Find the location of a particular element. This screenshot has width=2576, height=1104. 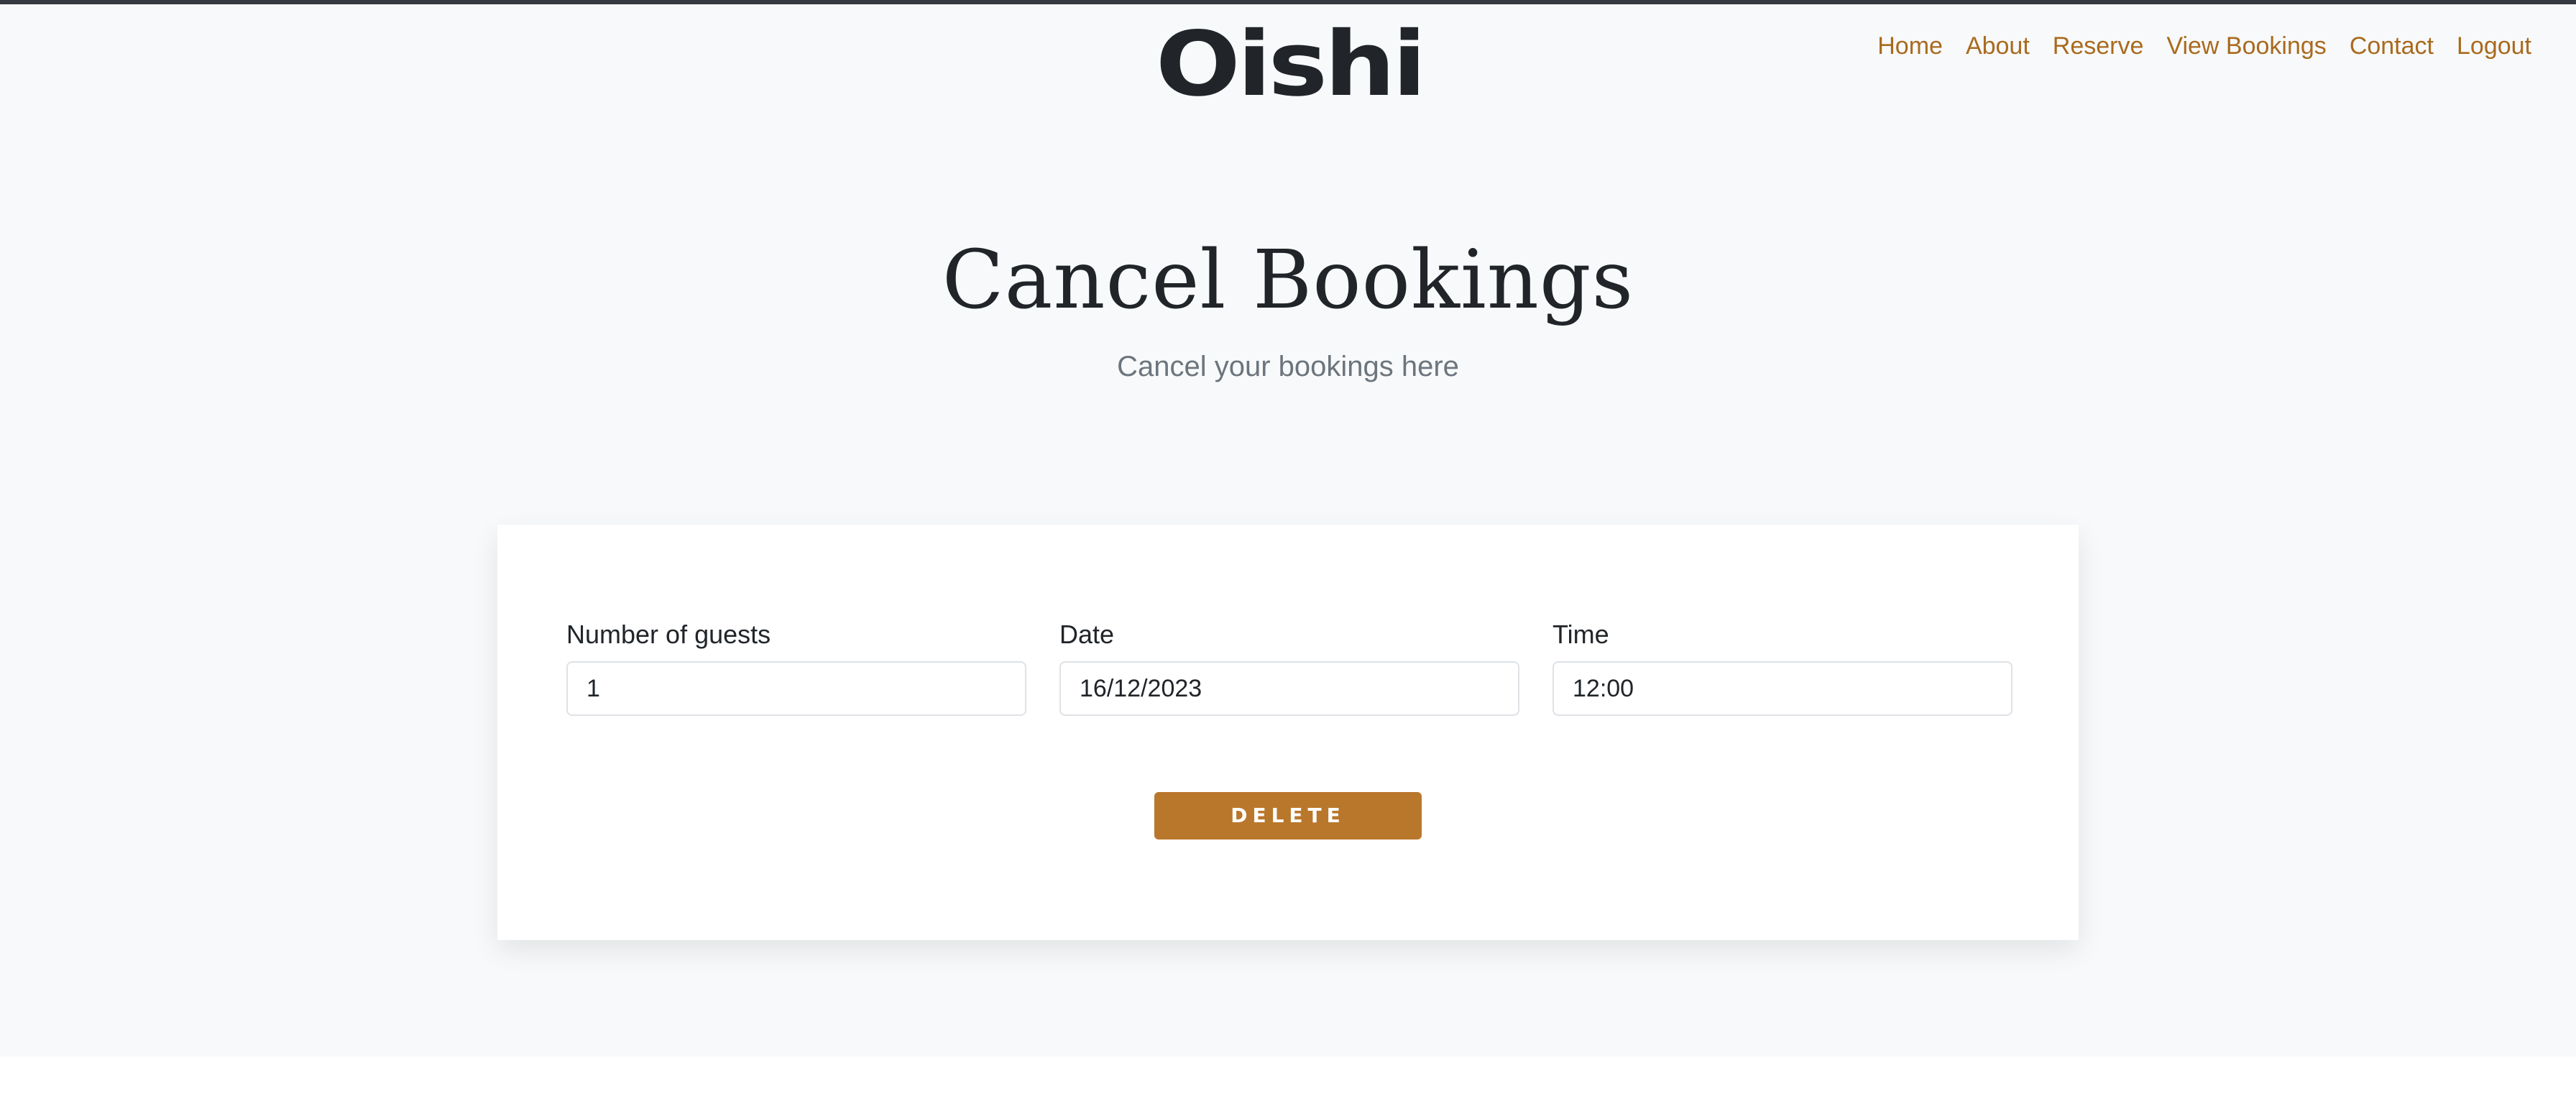

delete-booking-button: DELETE BOOKING is located at coordinates (1288, 833).